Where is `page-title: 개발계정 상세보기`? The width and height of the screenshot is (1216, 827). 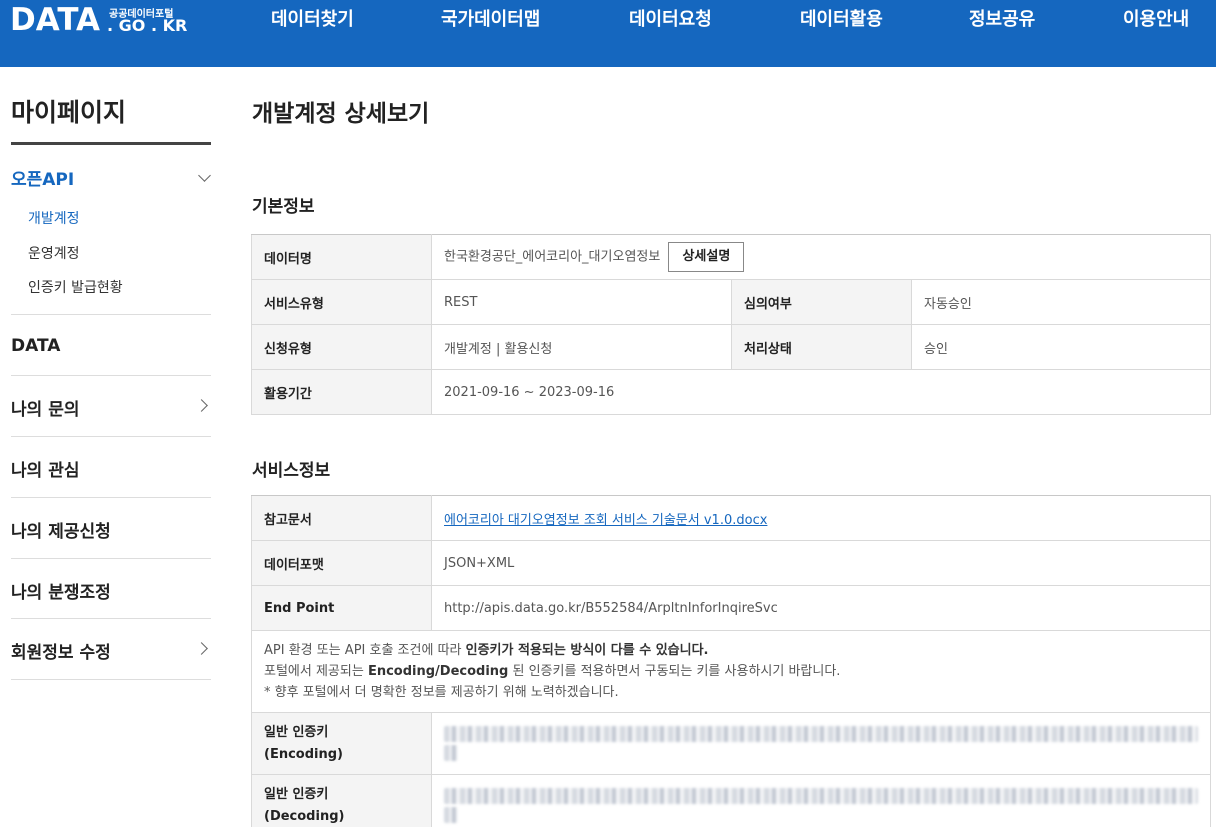
page-title: 개발계정 상세보기 is located at coordinates (341, 114).